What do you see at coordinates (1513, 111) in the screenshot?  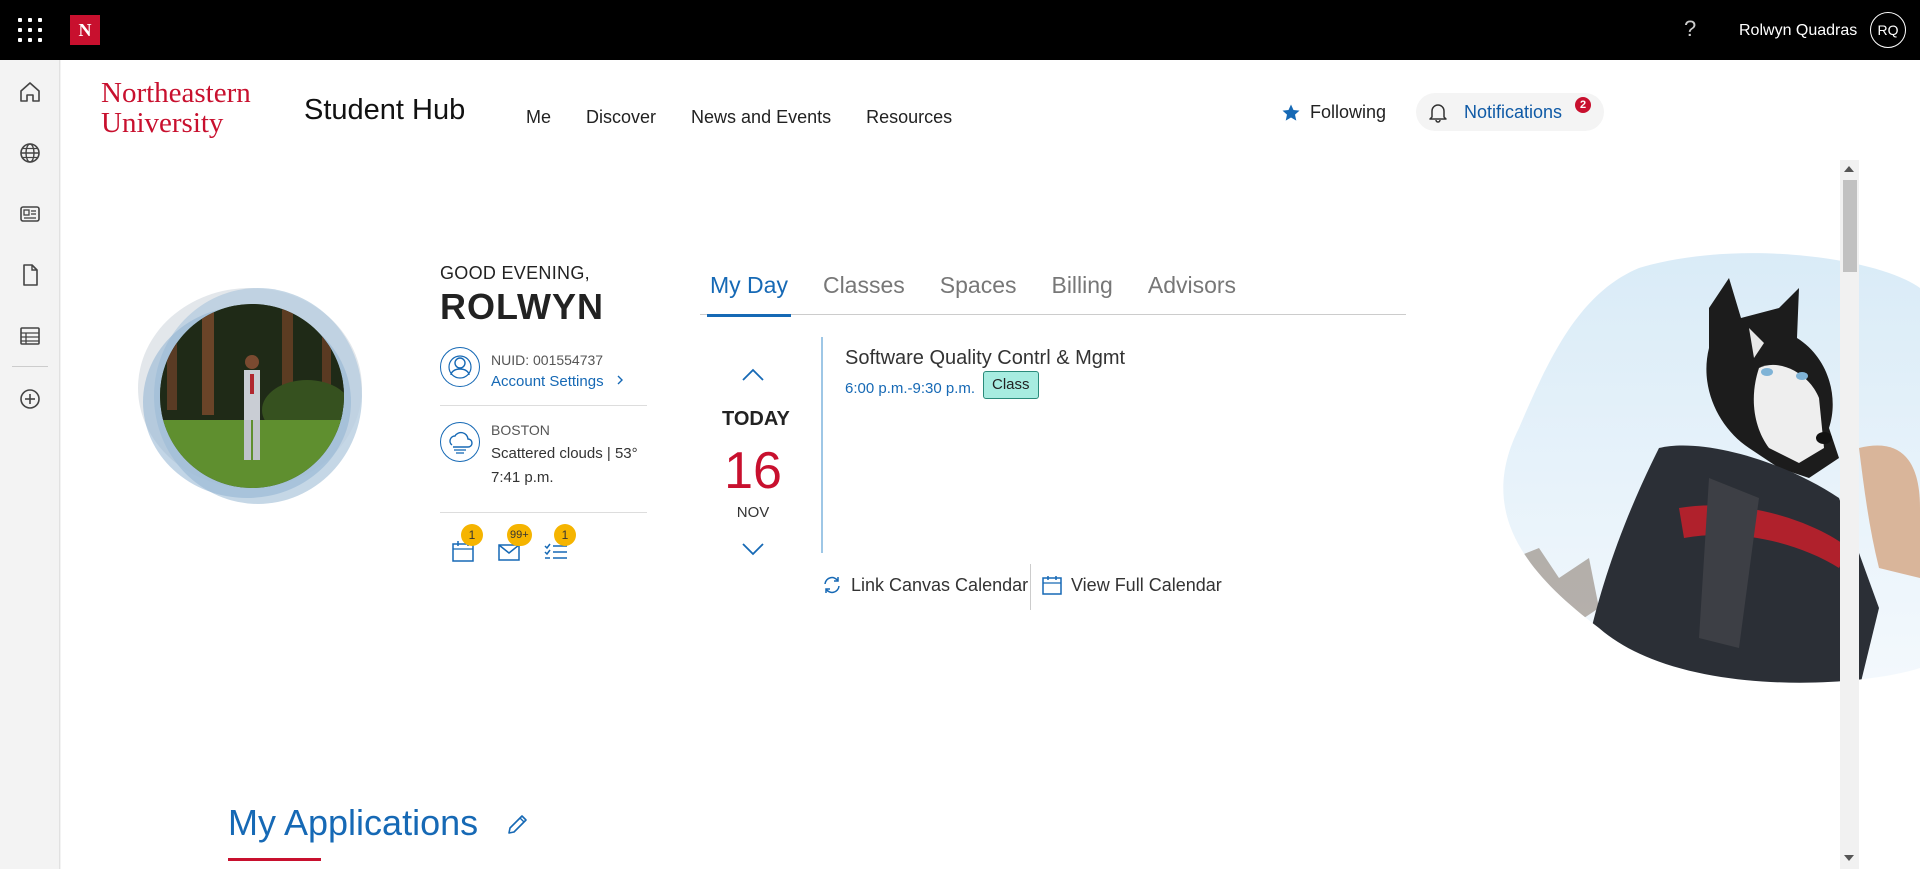 I see `notifications-label: Notifications` at bounding box center [1513, 111].